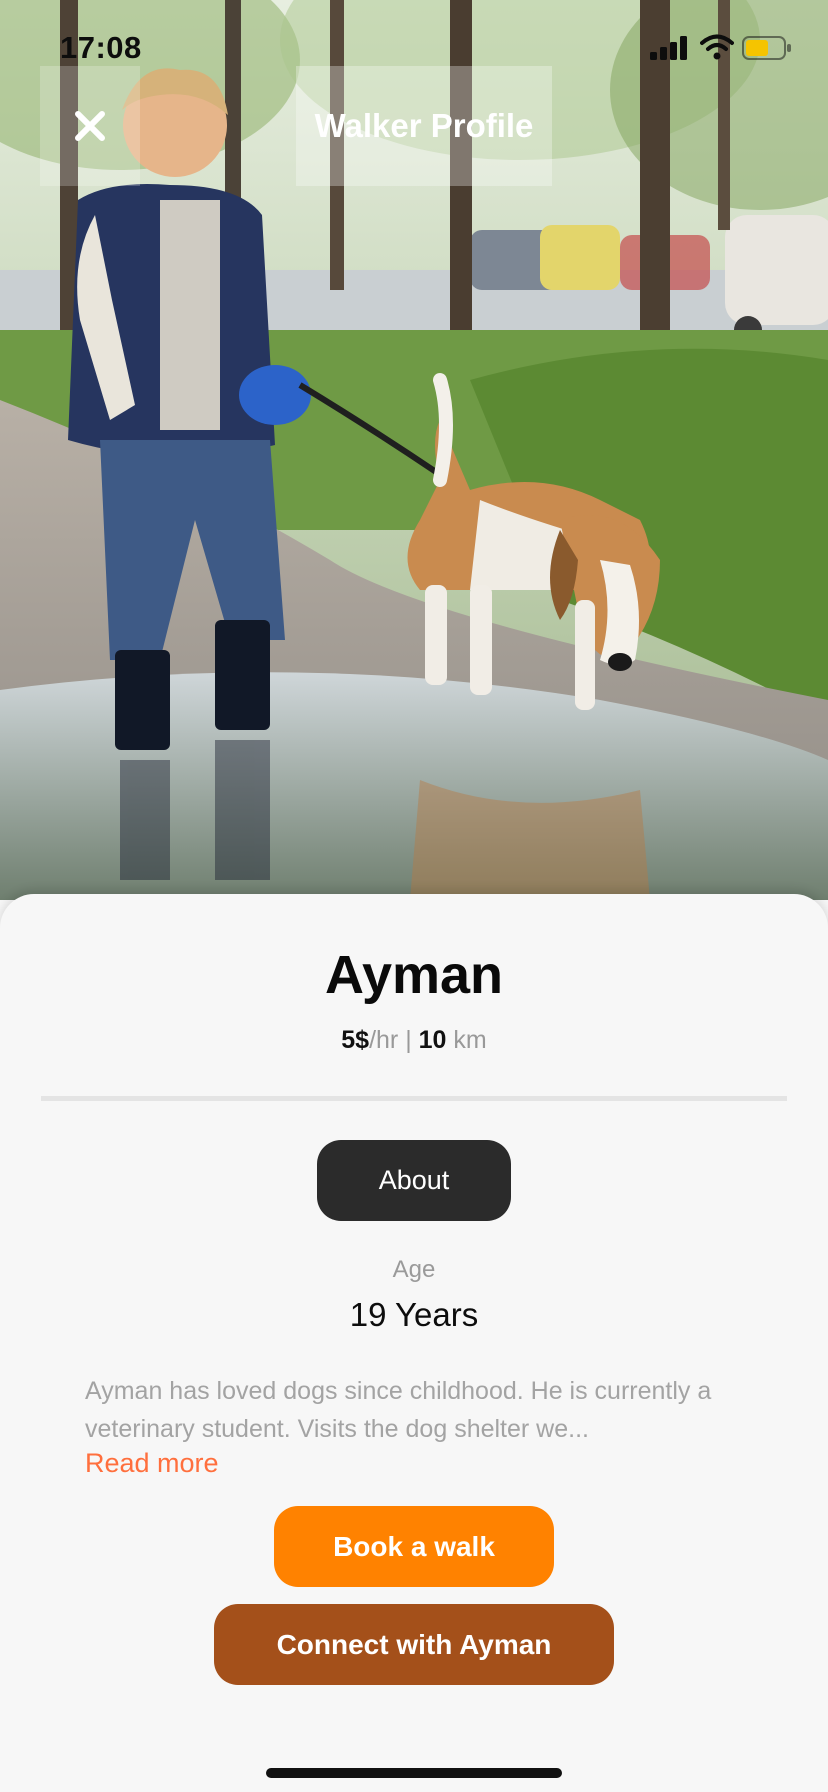 Image resolution: width=828 pixels, height=1792 pixels. Describe the element at coordinates (414, 1180) in the screenshot. I see `tab-about: About` at that location.